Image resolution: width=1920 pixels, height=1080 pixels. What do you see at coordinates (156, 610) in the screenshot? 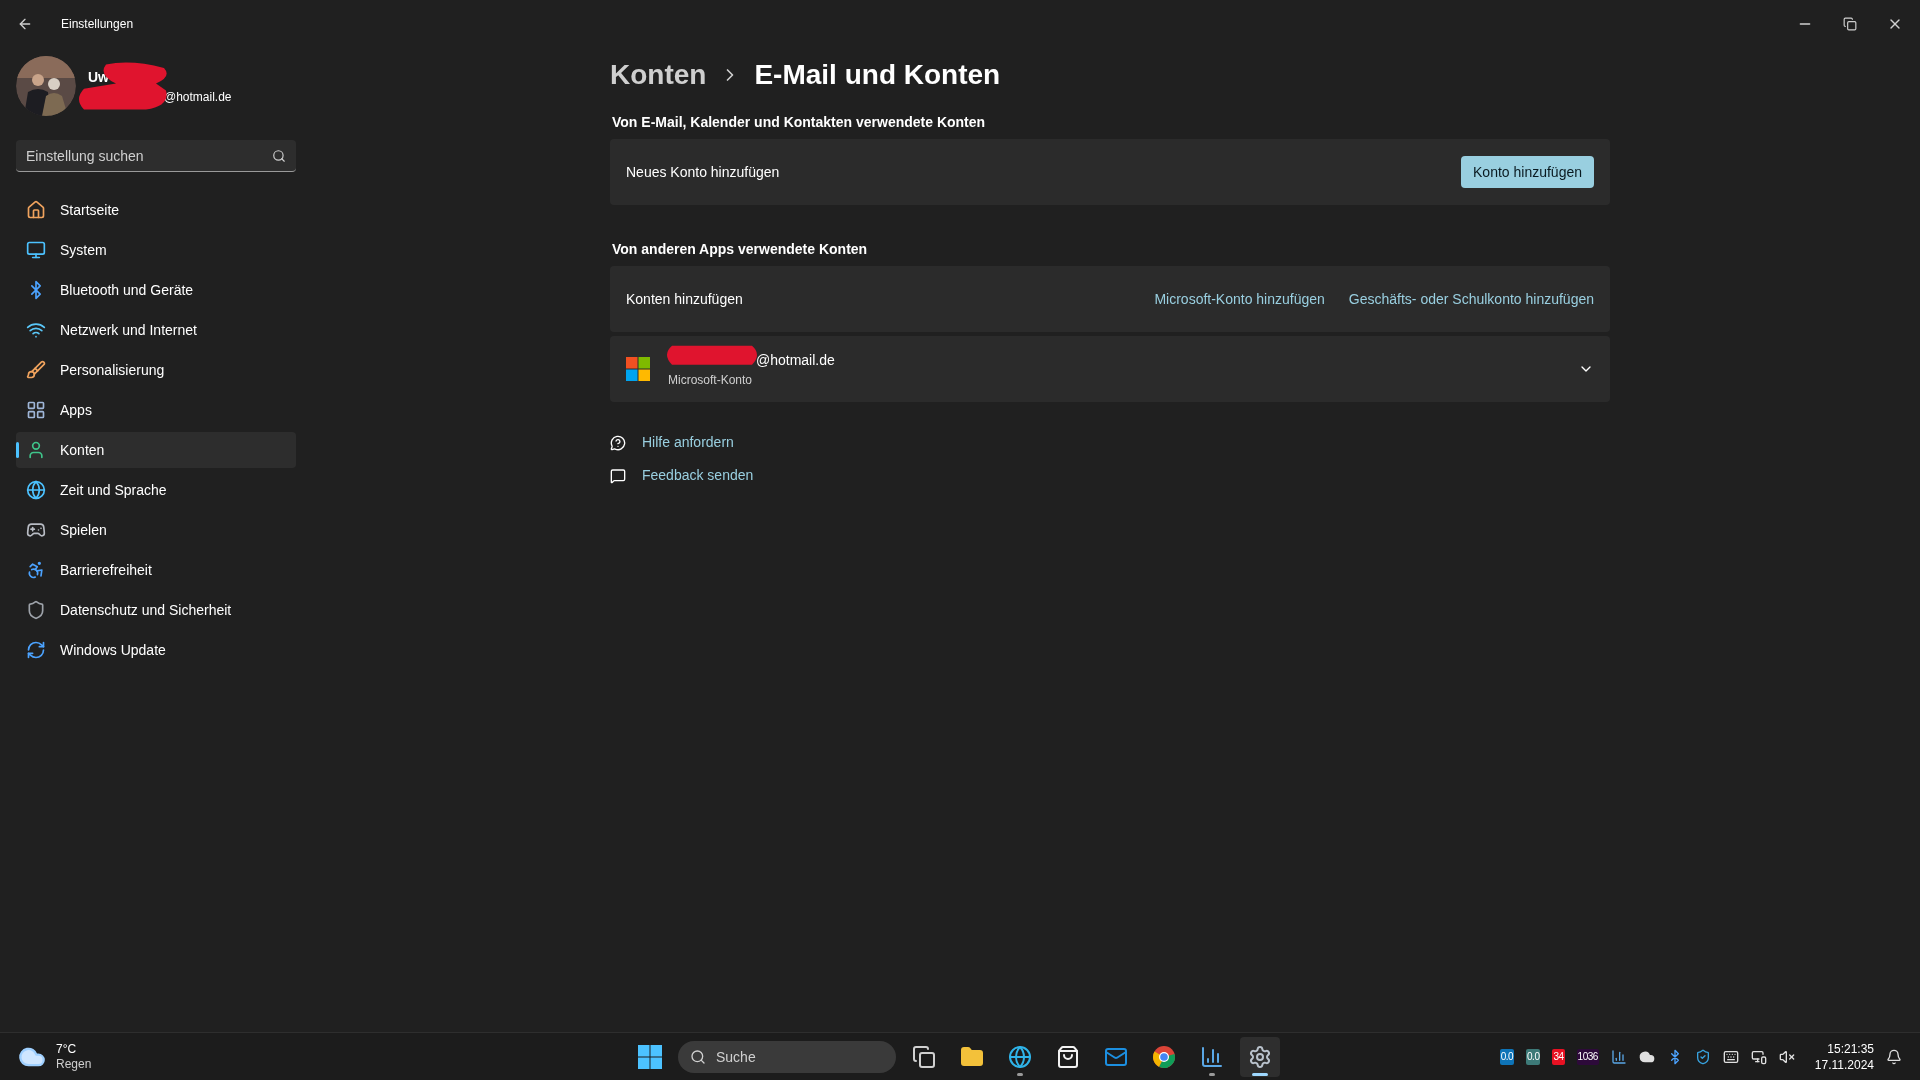
I see `sidebar-item: Datenschutz und Sicherheit` at bounding box center [156, 610].